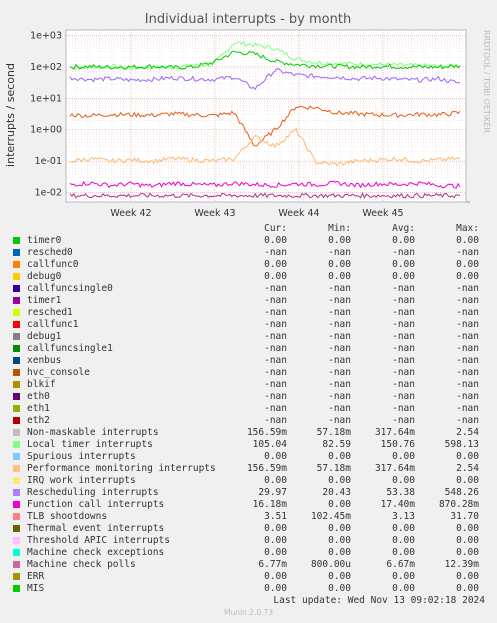 The width and height of the screenshot is (497, 623). I want to click on legend-row: callfunc0 0.00 0.00 0.00 0.00, so click(251, 265).